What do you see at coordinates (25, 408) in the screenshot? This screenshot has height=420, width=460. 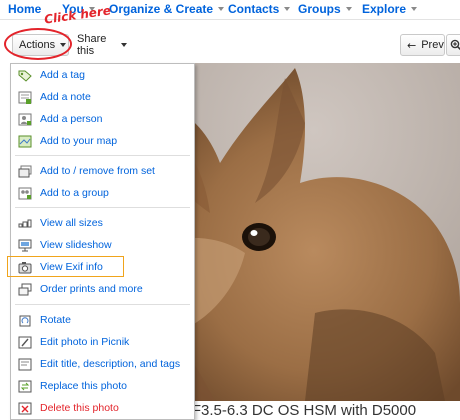 I see `delete-icon` at bounding box center [25, 408].